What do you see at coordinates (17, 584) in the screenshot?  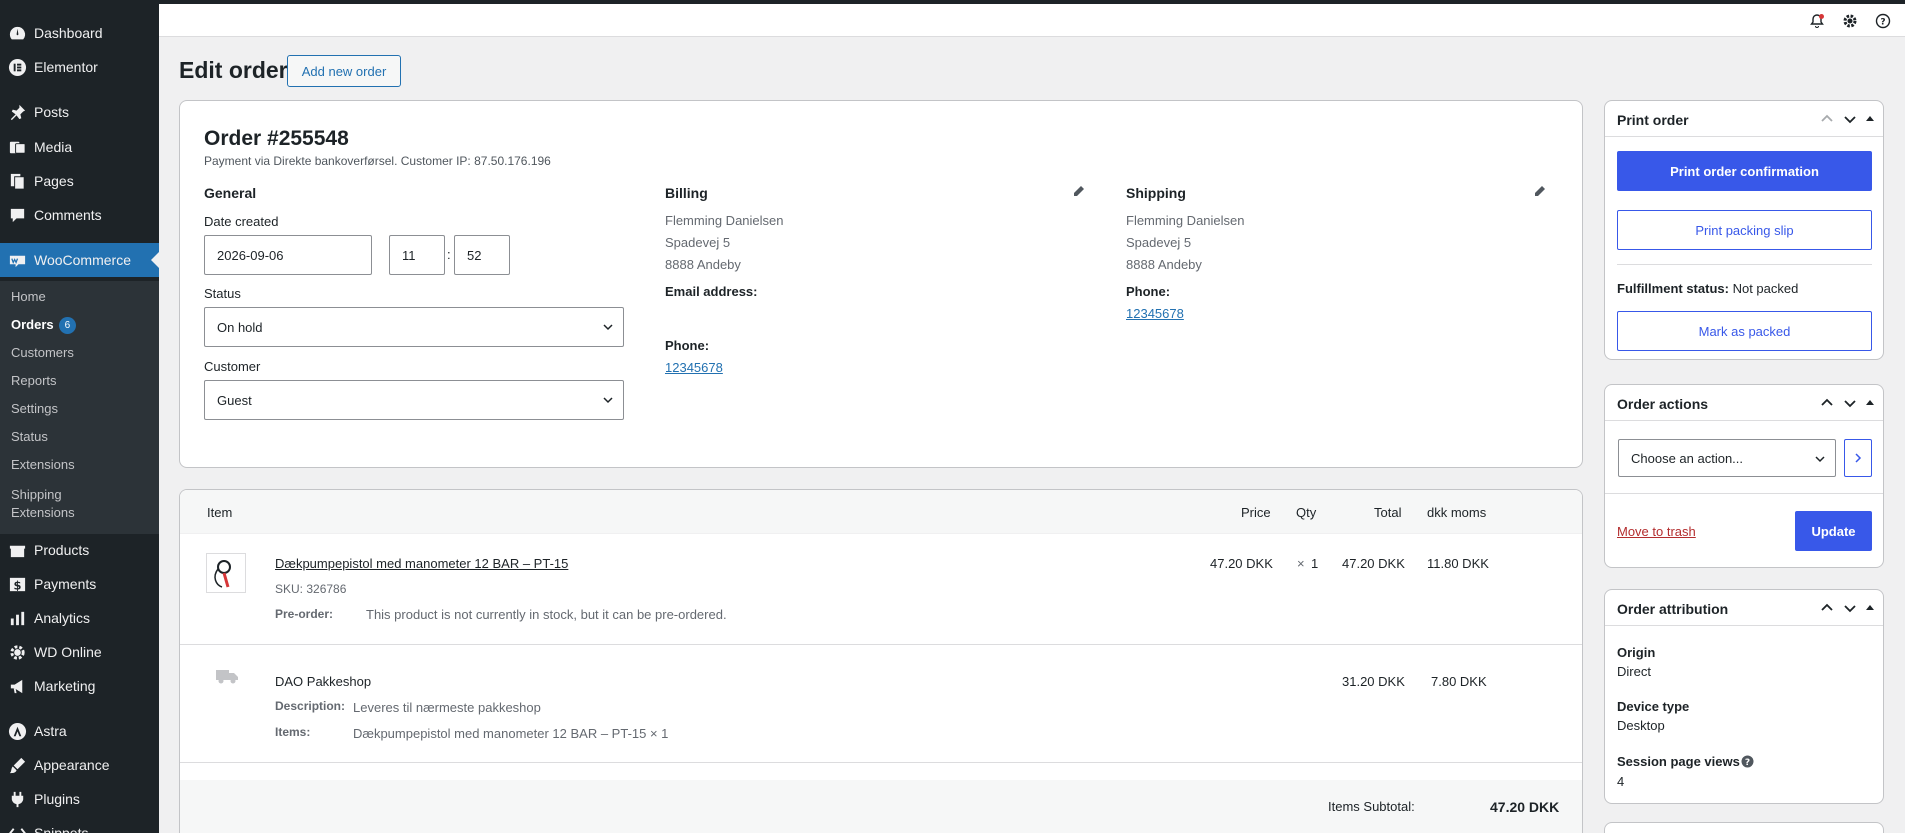 I see `payments-icon: $` at bounding box center [17, 584].